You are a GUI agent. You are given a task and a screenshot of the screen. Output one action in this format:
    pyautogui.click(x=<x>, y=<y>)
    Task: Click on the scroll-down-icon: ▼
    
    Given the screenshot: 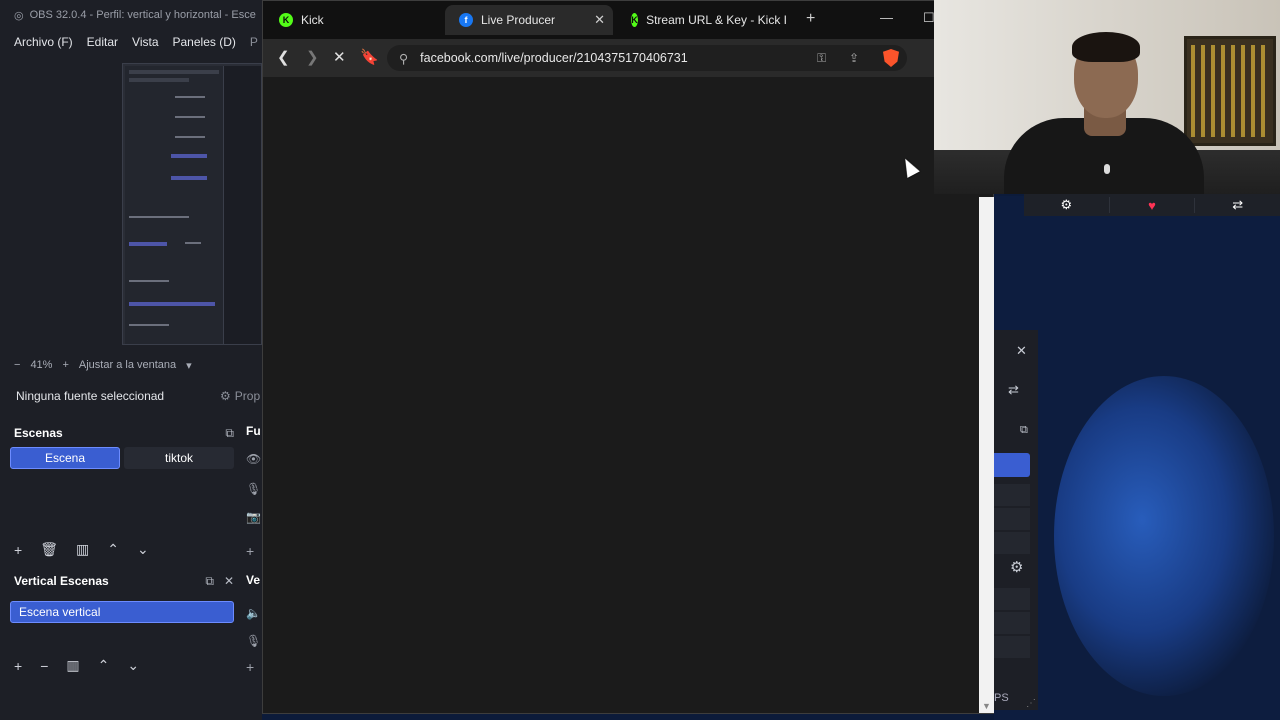 What is the action you would take?
    pyautogui.click(x=986, y=706)
    